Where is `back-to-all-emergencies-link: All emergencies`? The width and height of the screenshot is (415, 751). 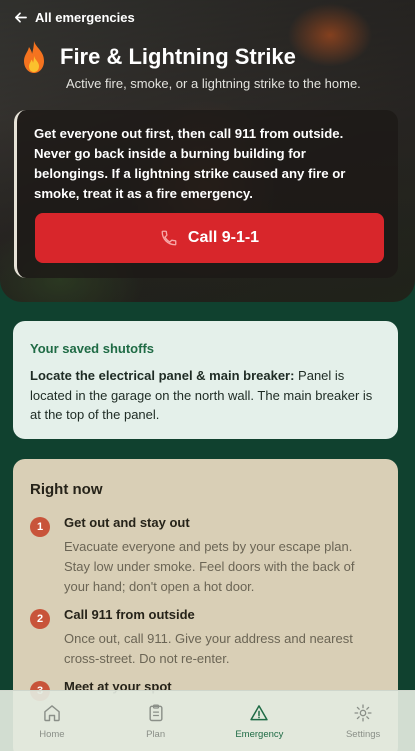 back-to-all-emergencies-link: All emergencies is located at coordinates (74, 17).